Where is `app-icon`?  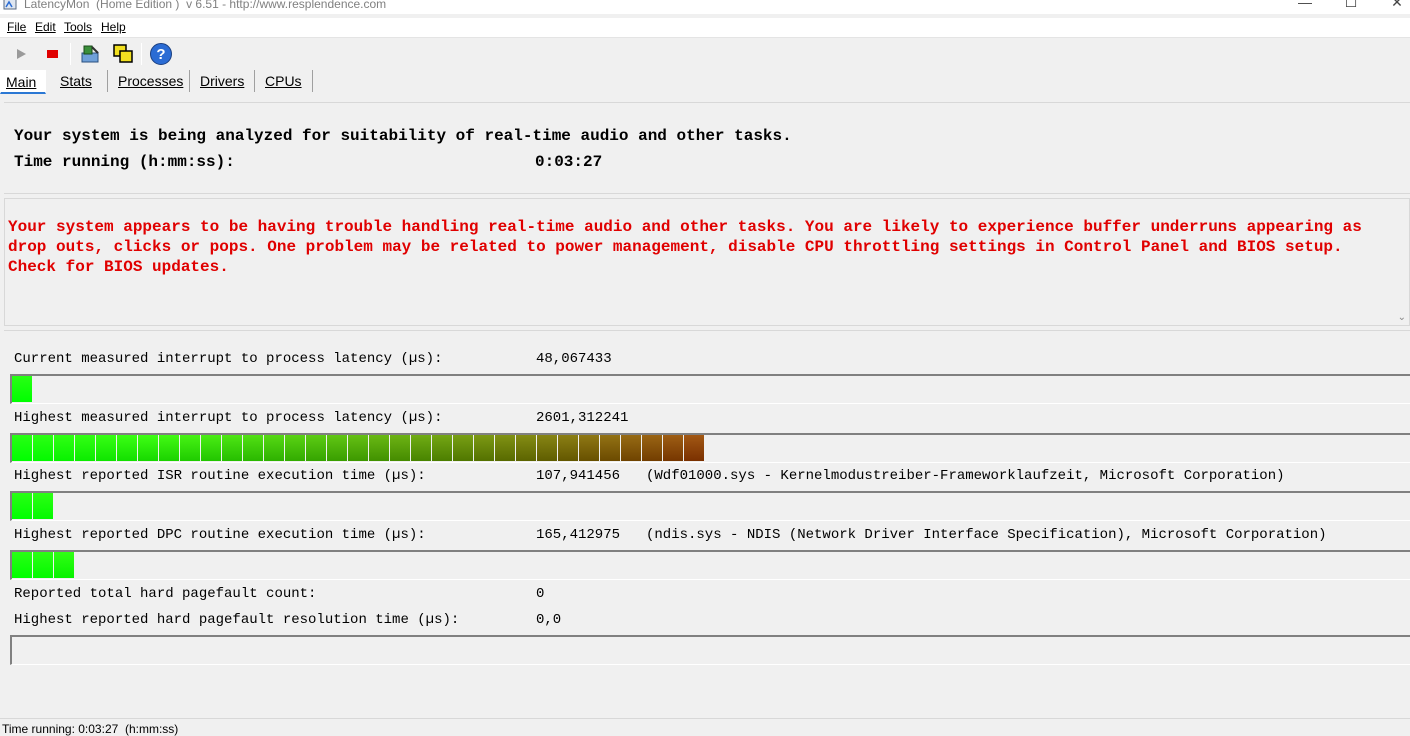
app-icon is located at coordinates (10, 5).